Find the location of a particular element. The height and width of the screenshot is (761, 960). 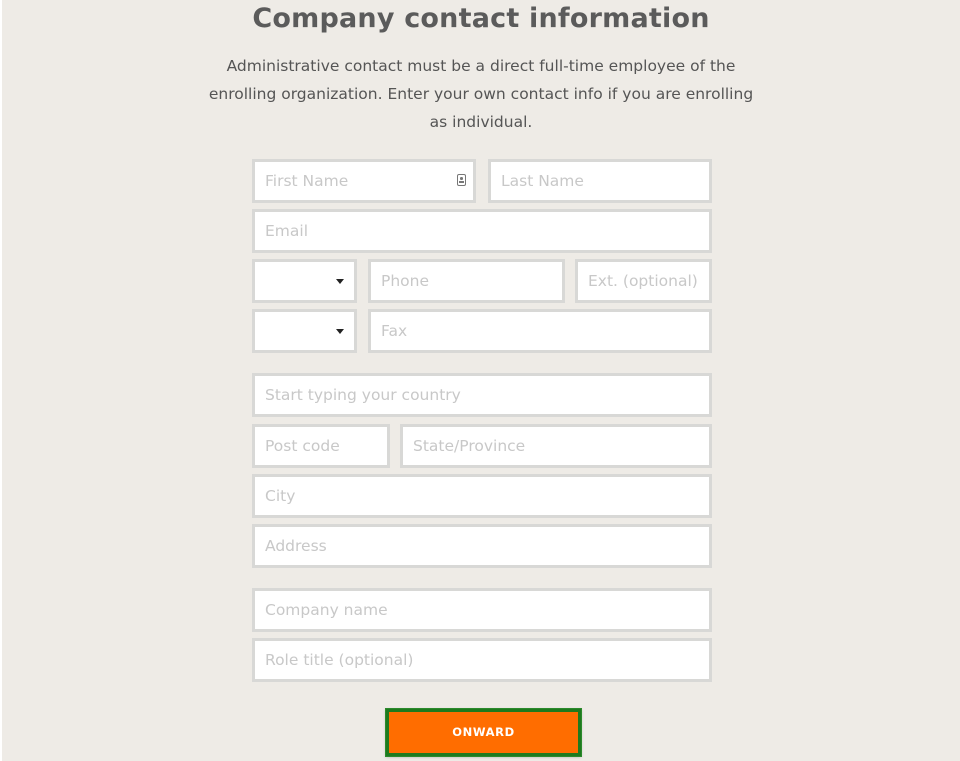

last-name-input is located at coordinates (600, 181).